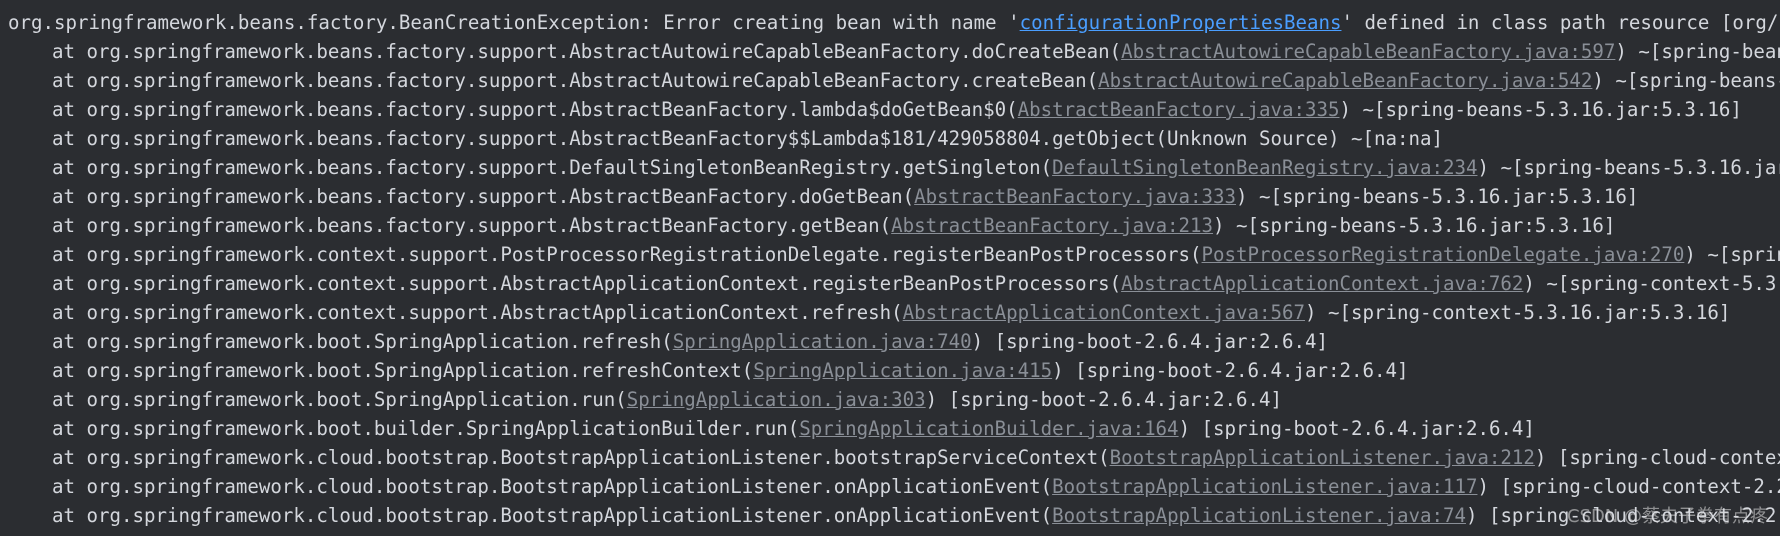 The width and height of the screenshot is (1780, 536). Describe the element at coordinates (1732, 254) in the screenshot. I see `frame-tail: ) ~[spring-cont` at that location.